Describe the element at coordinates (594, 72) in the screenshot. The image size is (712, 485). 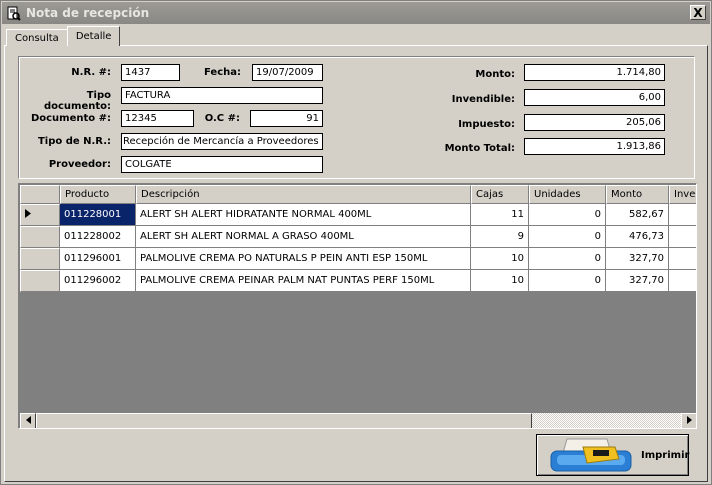
I see `monto-field: 1.714,80` at that location.